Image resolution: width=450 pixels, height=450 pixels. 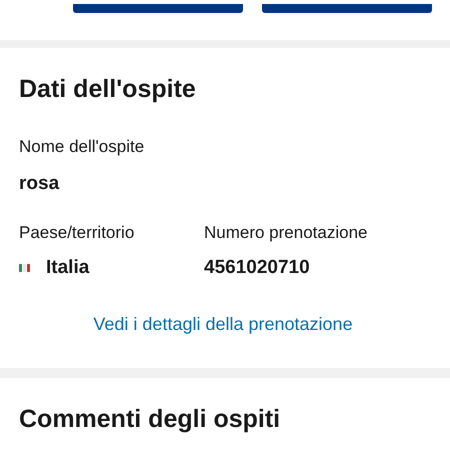 What do you see at coordinates (286, 233) in the screenshot?
I see `field-label: Numero prenotazione` at bounding box center [286, 233].